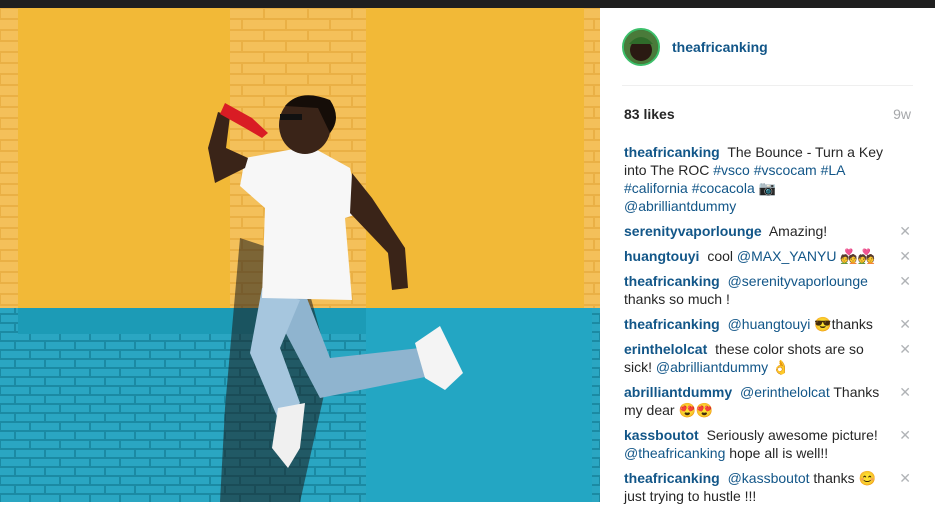 The height and width of the screenshot is (512, 935). What do you see at coordinates (798, 281) in the screenshot?
I see `comment-mention: @serenityvaporlounge` at bounding box center [798, 281].